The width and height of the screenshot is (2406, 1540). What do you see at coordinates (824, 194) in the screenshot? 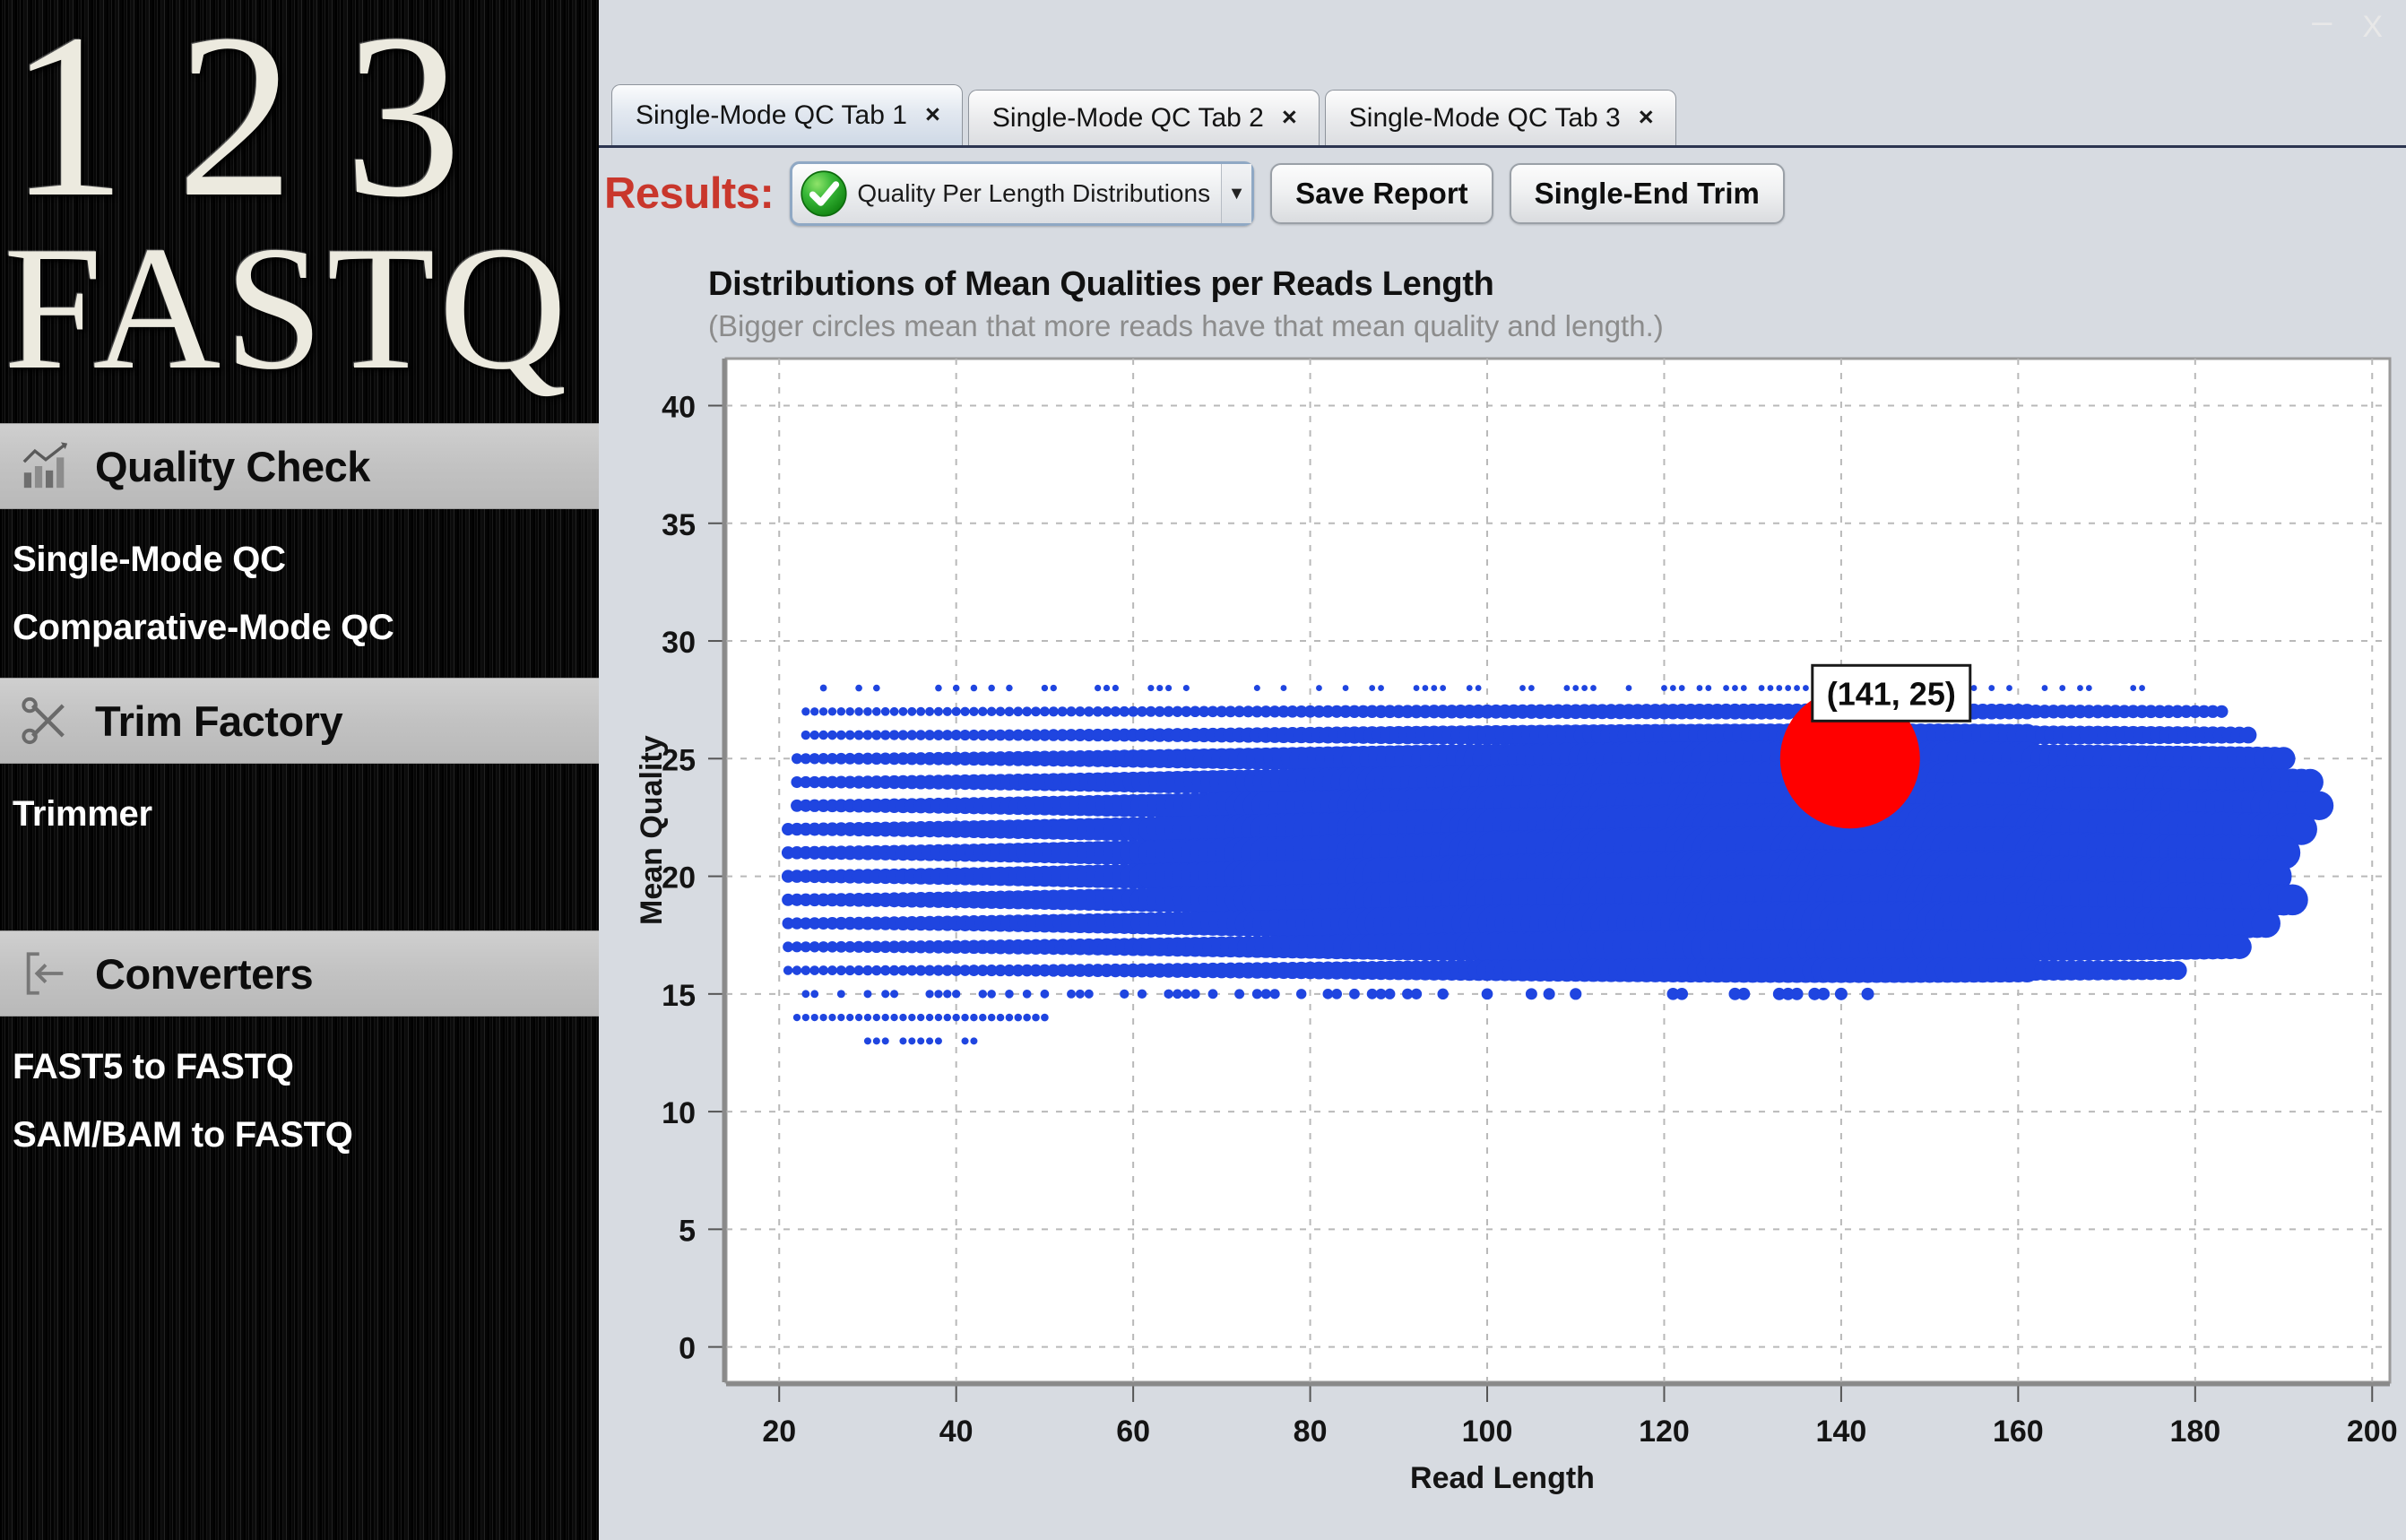
I see `green-check-icon` at bounding box center [824, 194].